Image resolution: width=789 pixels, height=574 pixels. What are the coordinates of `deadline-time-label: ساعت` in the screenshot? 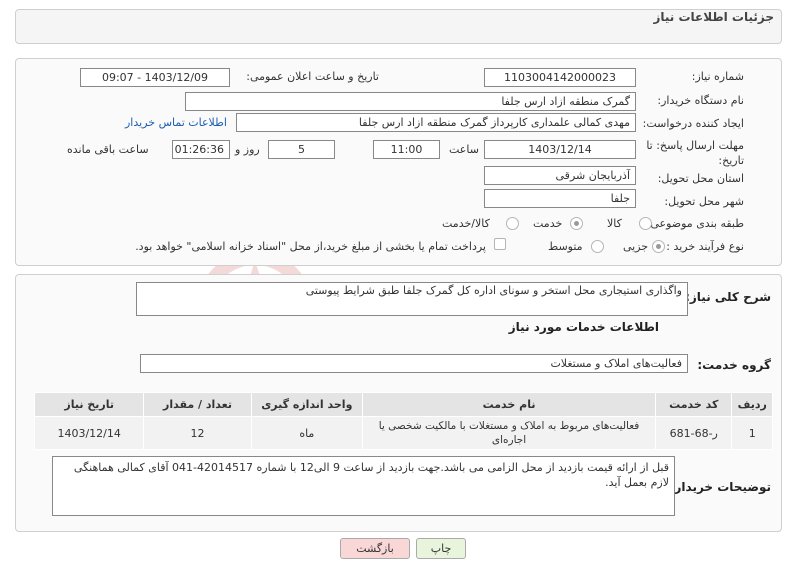 It's located at (464, 149).